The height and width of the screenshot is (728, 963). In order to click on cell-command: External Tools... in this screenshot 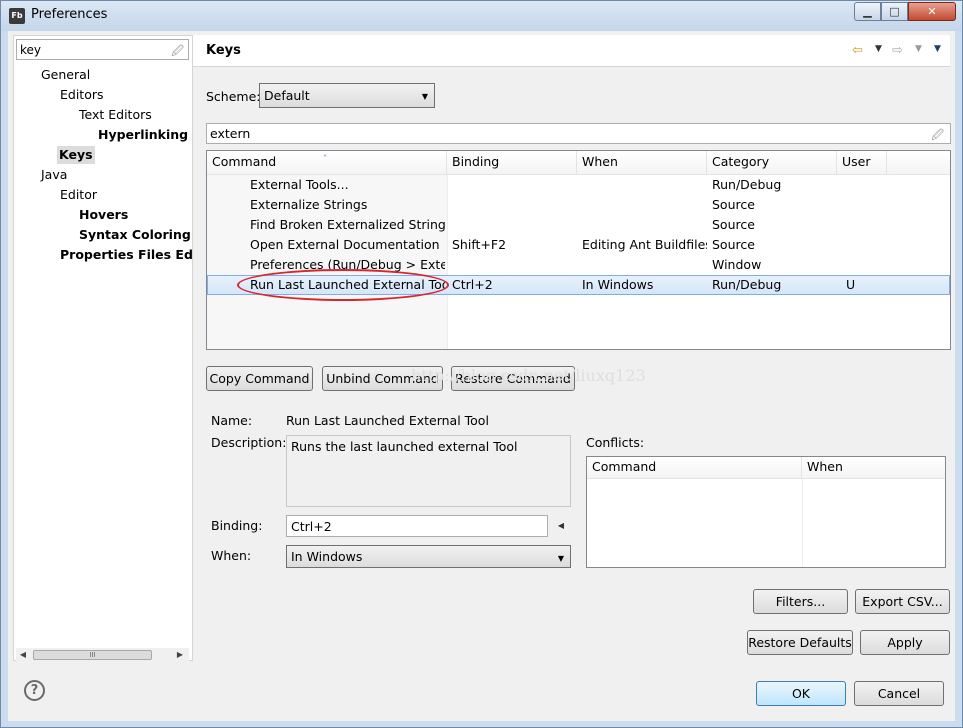, I will do `click(299, 184)`.